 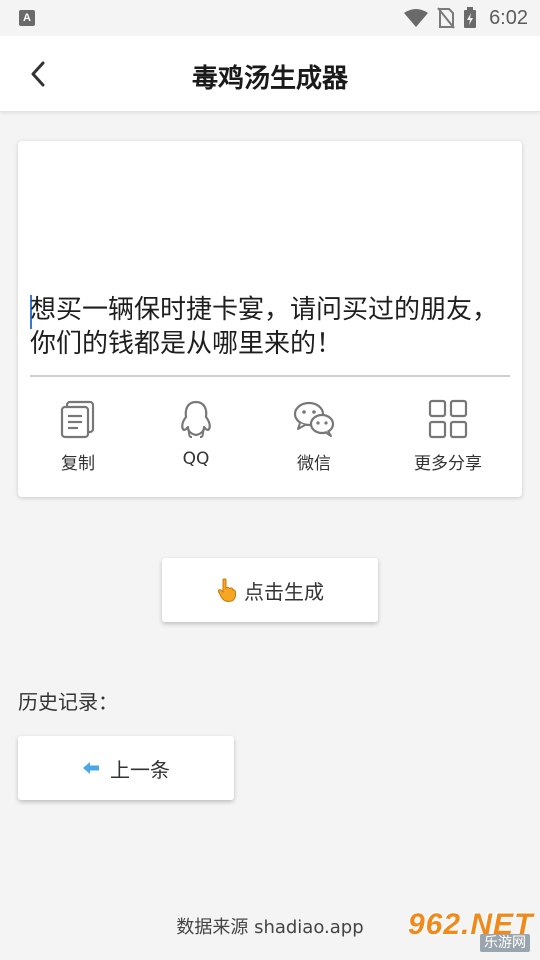 I want to click on battery-charging-icon, so click(x=470, y=17).